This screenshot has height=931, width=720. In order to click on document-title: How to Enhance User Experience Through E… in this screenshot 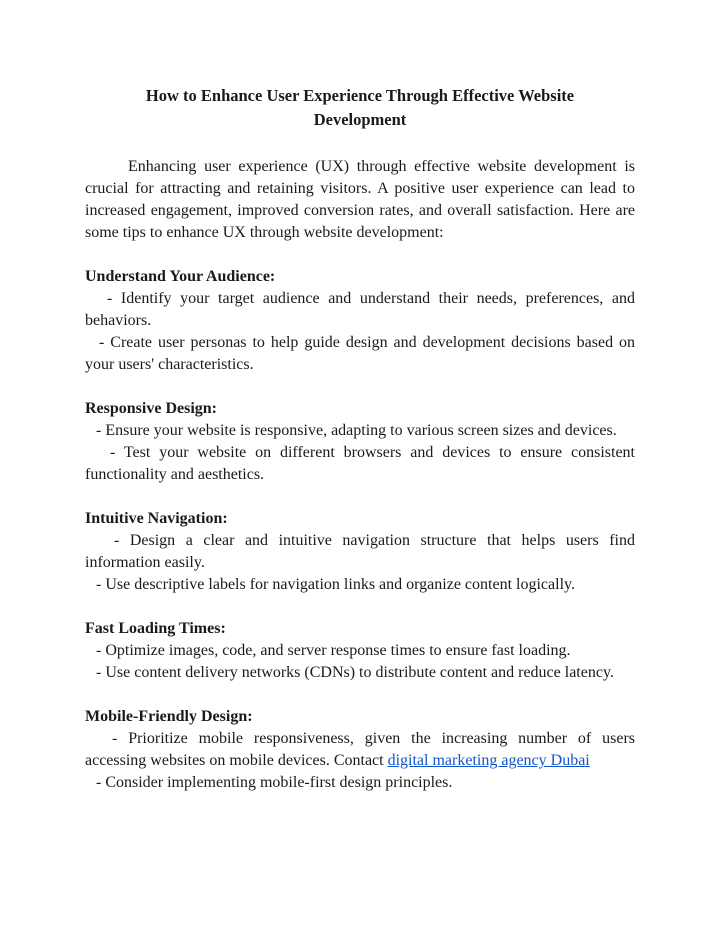, I will do `click(360, 108)`.